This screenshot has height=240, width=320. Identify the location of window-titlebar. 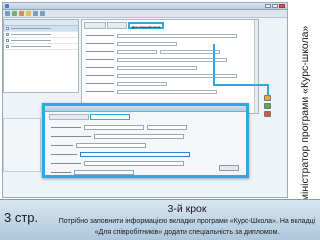
(145, 6).